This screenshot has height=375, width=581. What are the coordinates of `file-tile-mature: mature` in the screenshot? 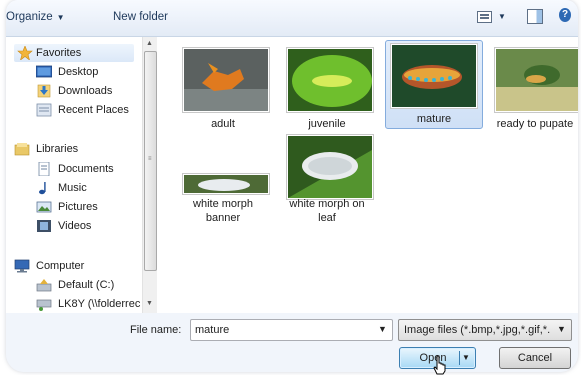 It's located at (434, 84).